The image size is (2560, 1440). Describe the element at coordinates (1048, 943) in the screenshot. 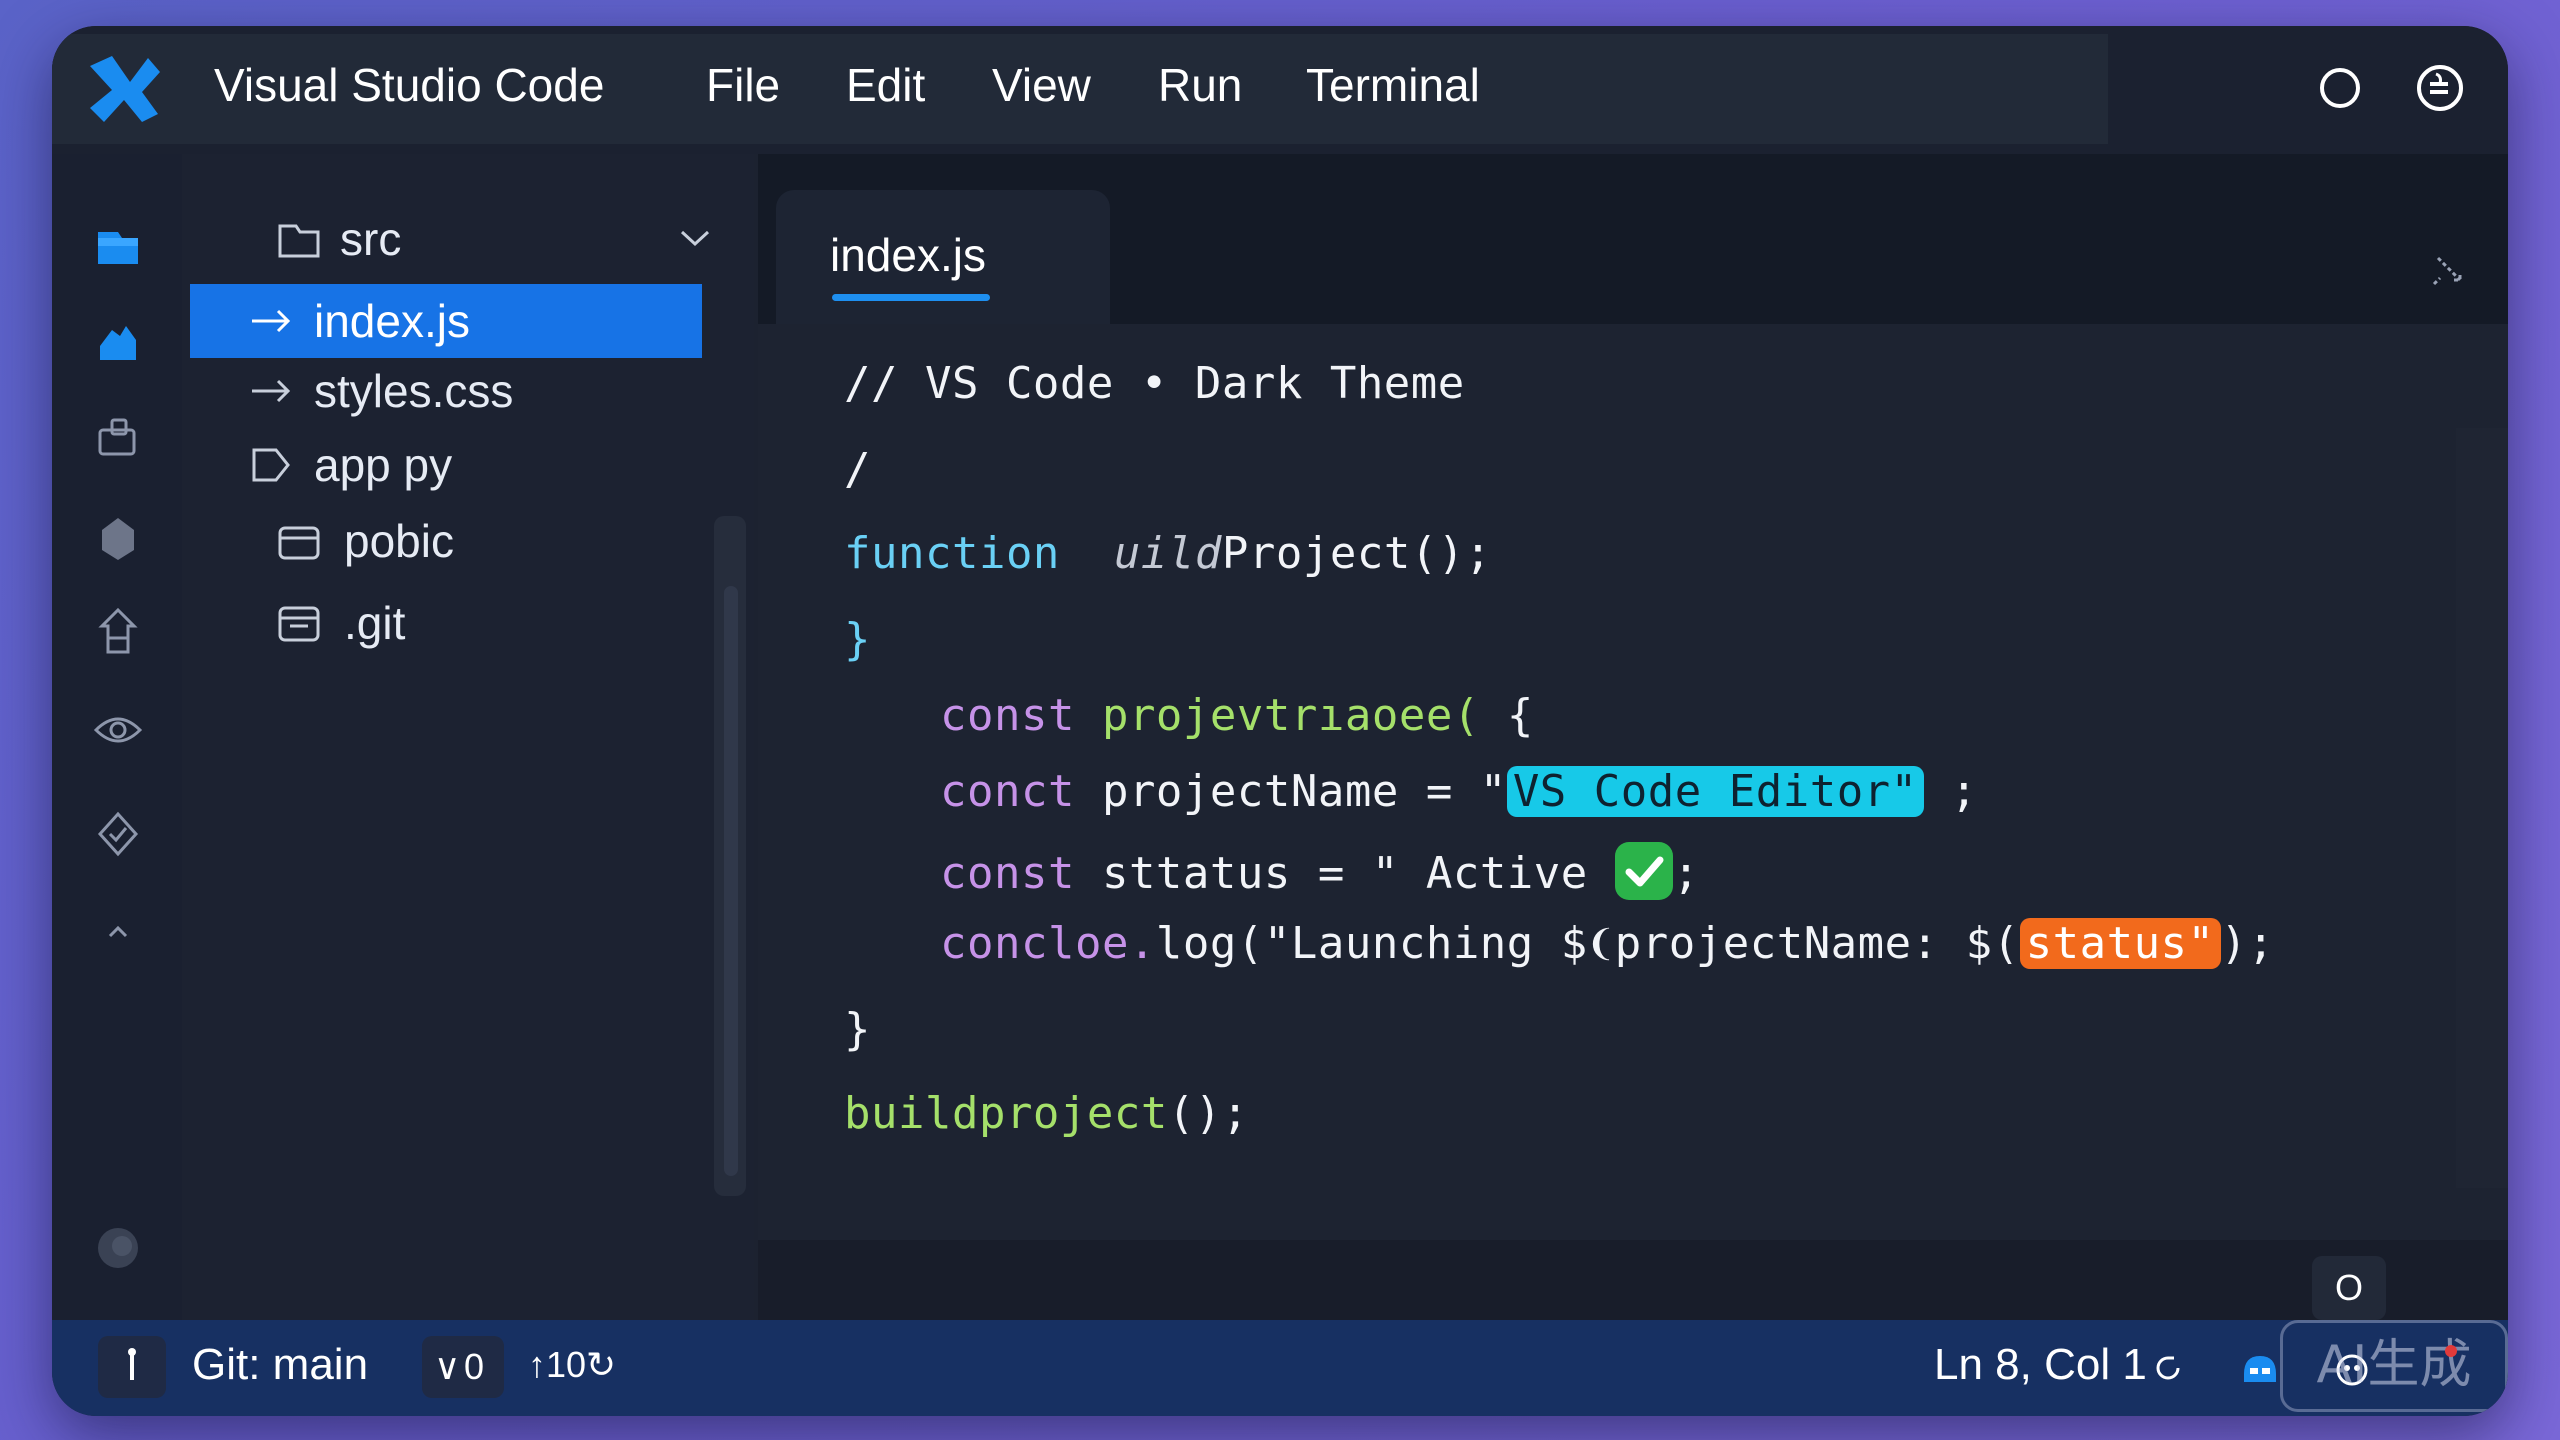

I see `keyword: concloe.` at that location.